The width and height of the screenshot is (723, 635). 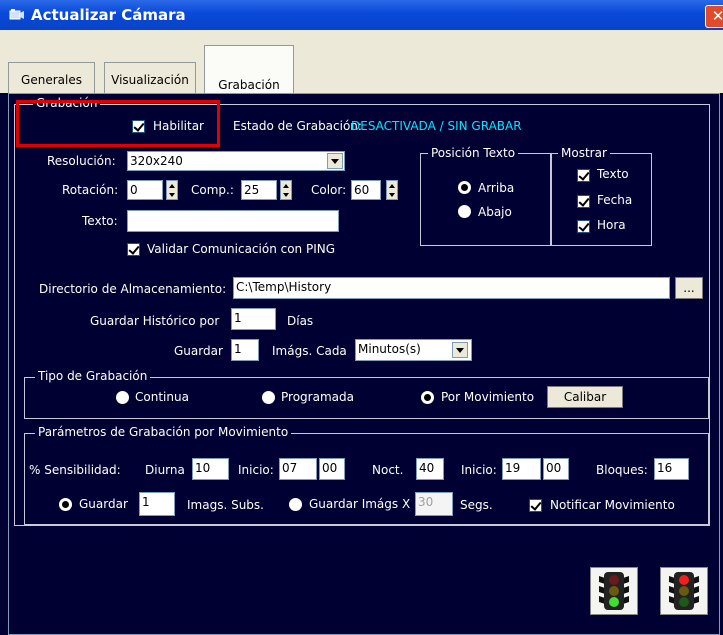 I want to click on continuous-label: Continua, so click(x=162, y=397).